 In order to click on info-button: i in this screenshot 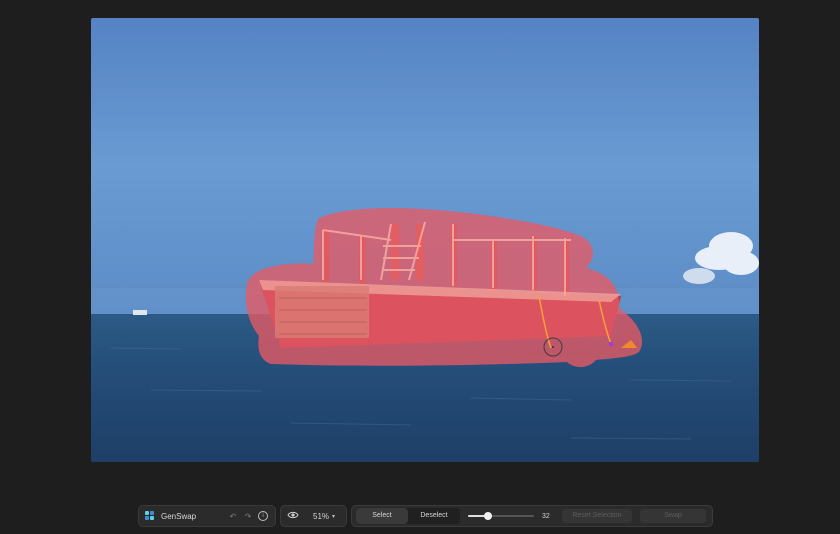, I will do `click(263, 516)`.